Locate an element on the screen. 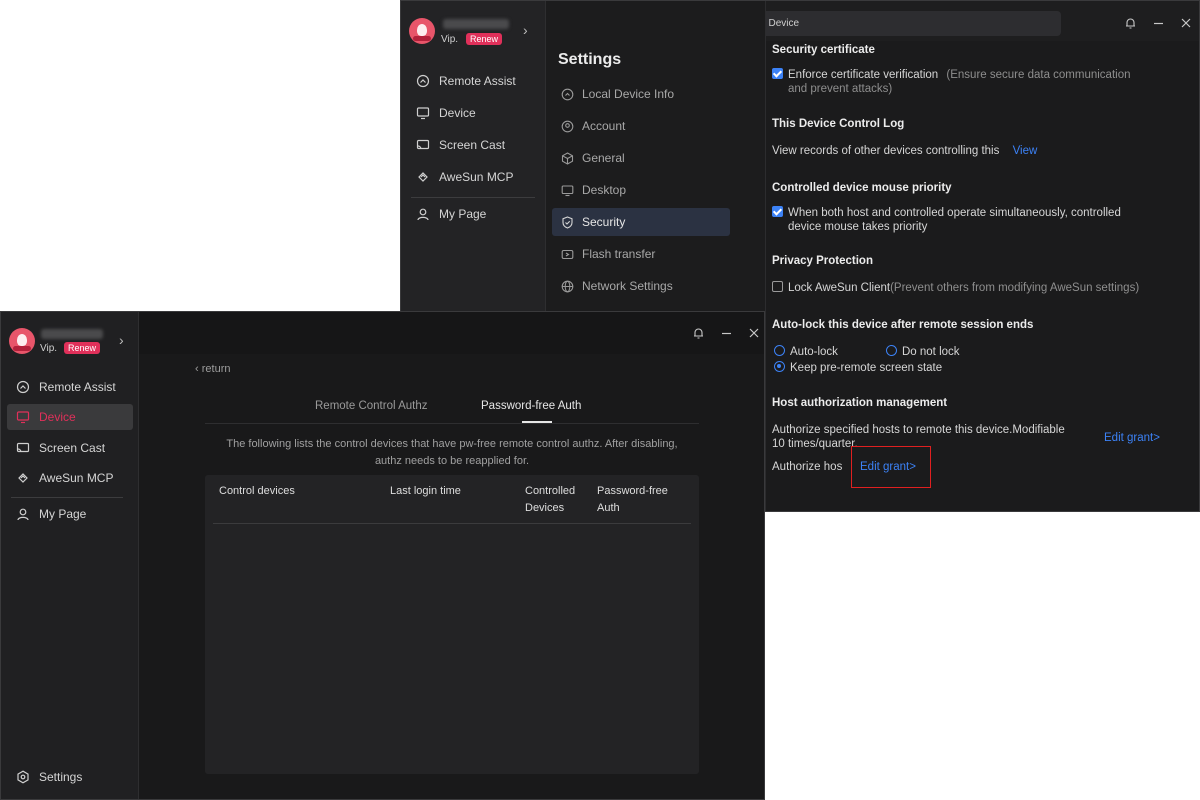 The height and width of the screenshot is (800, 1200). settings-item-flash-transfer: Flash transfer is located at coordinates (641, 254).